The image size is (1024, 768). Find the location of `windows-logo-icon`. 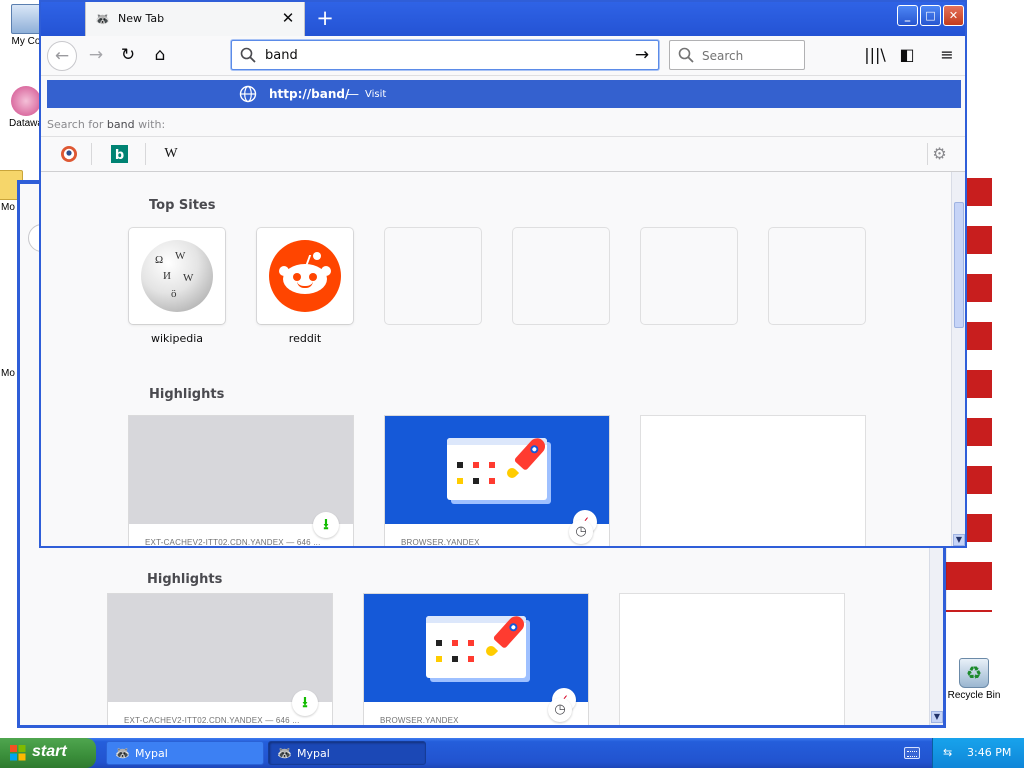

windows-logo-icon is located at coordinates (18, 753).